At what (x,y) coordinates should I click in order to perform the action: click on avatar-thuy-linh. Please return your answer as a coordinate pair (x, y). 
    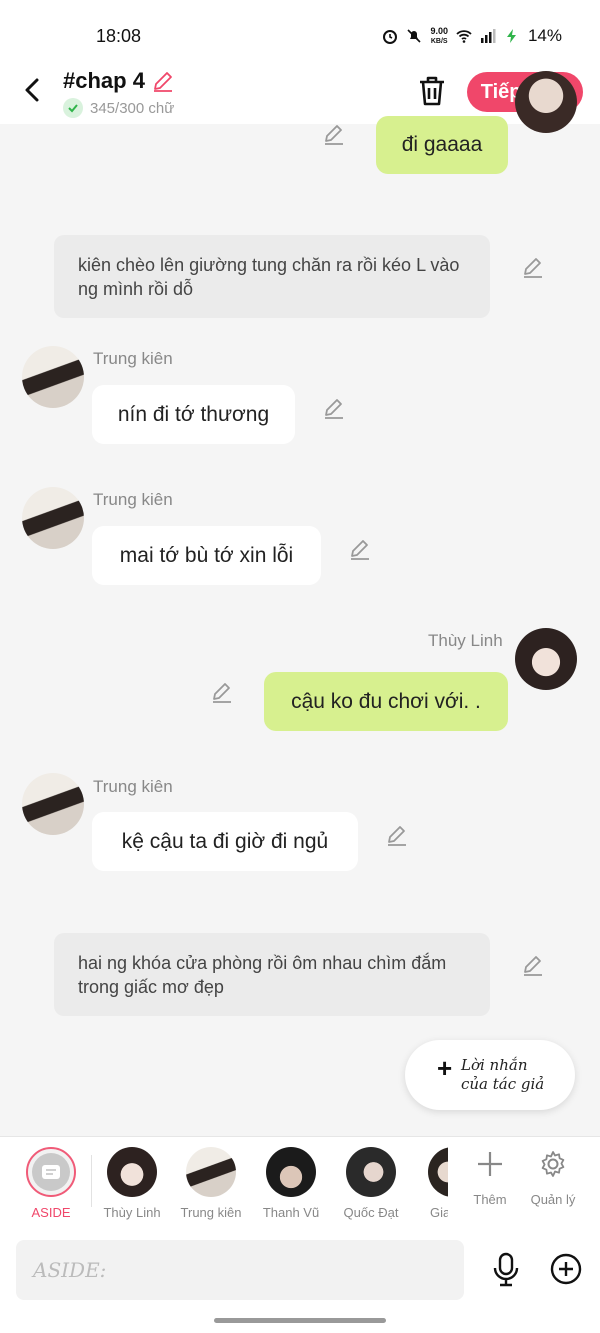
    Looking at the image, I should click on (546, 659).